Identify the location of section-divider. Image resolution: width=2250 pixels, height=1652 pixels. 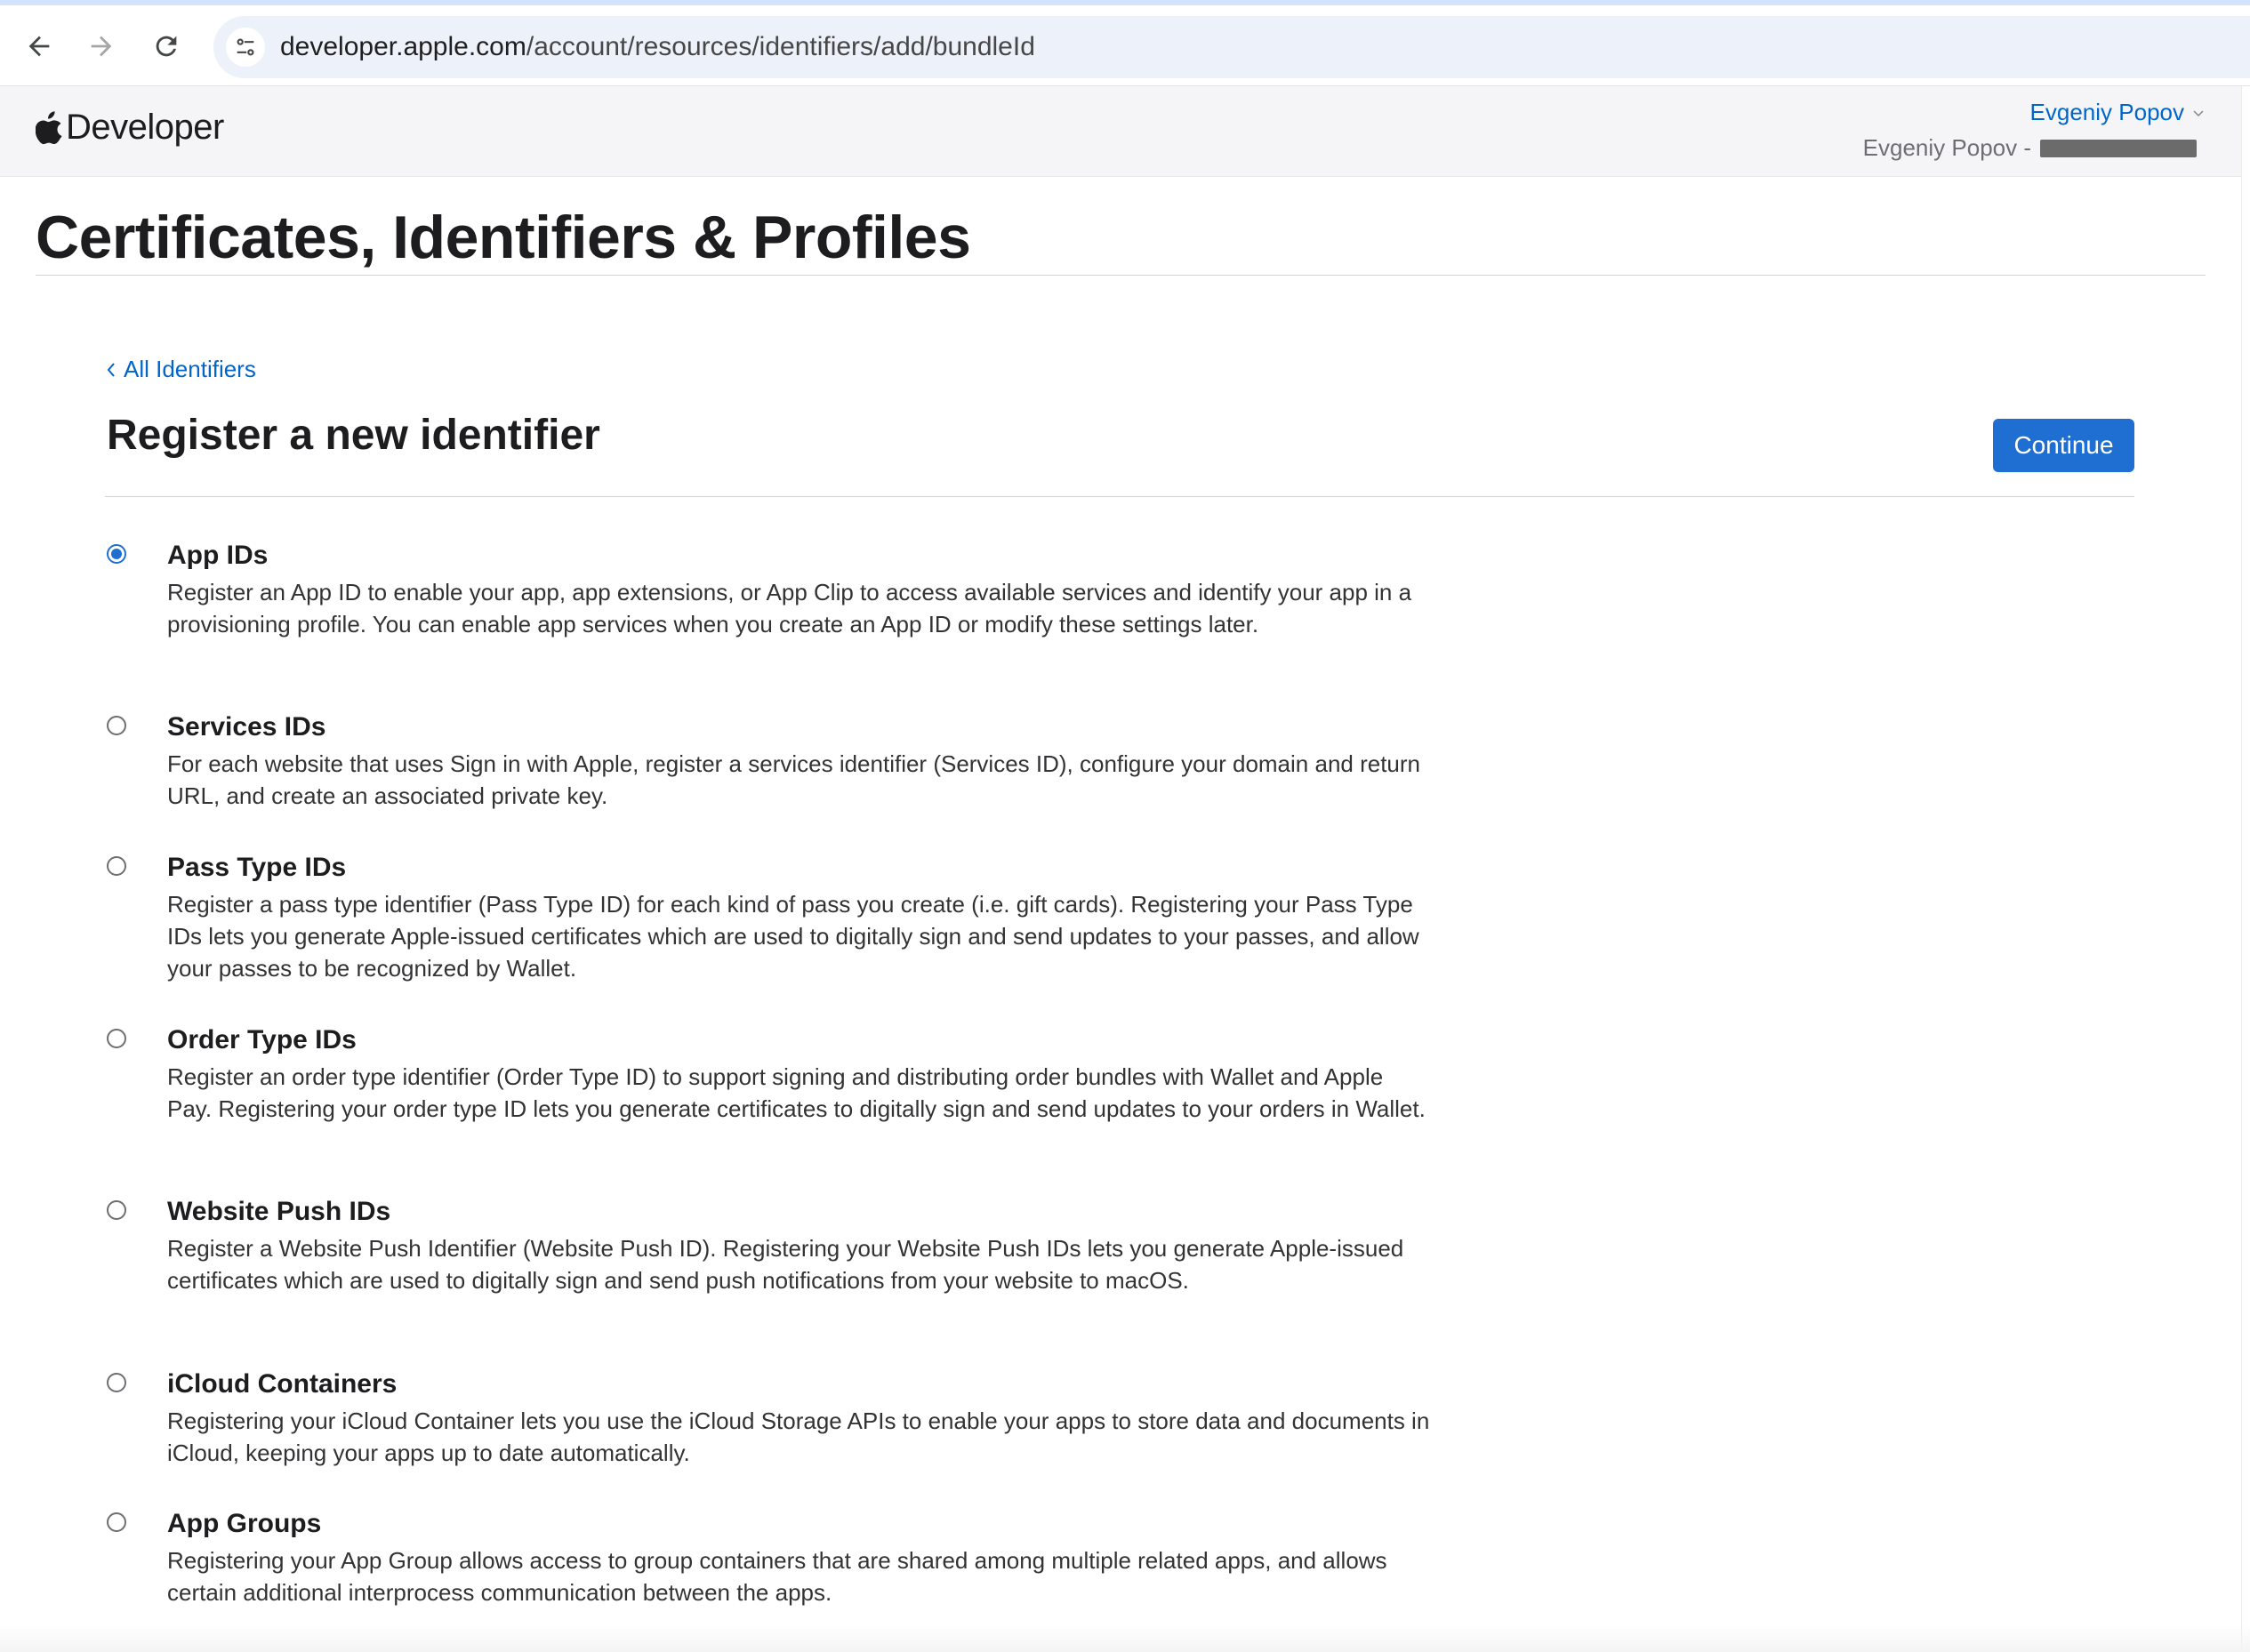
(1119, 497).